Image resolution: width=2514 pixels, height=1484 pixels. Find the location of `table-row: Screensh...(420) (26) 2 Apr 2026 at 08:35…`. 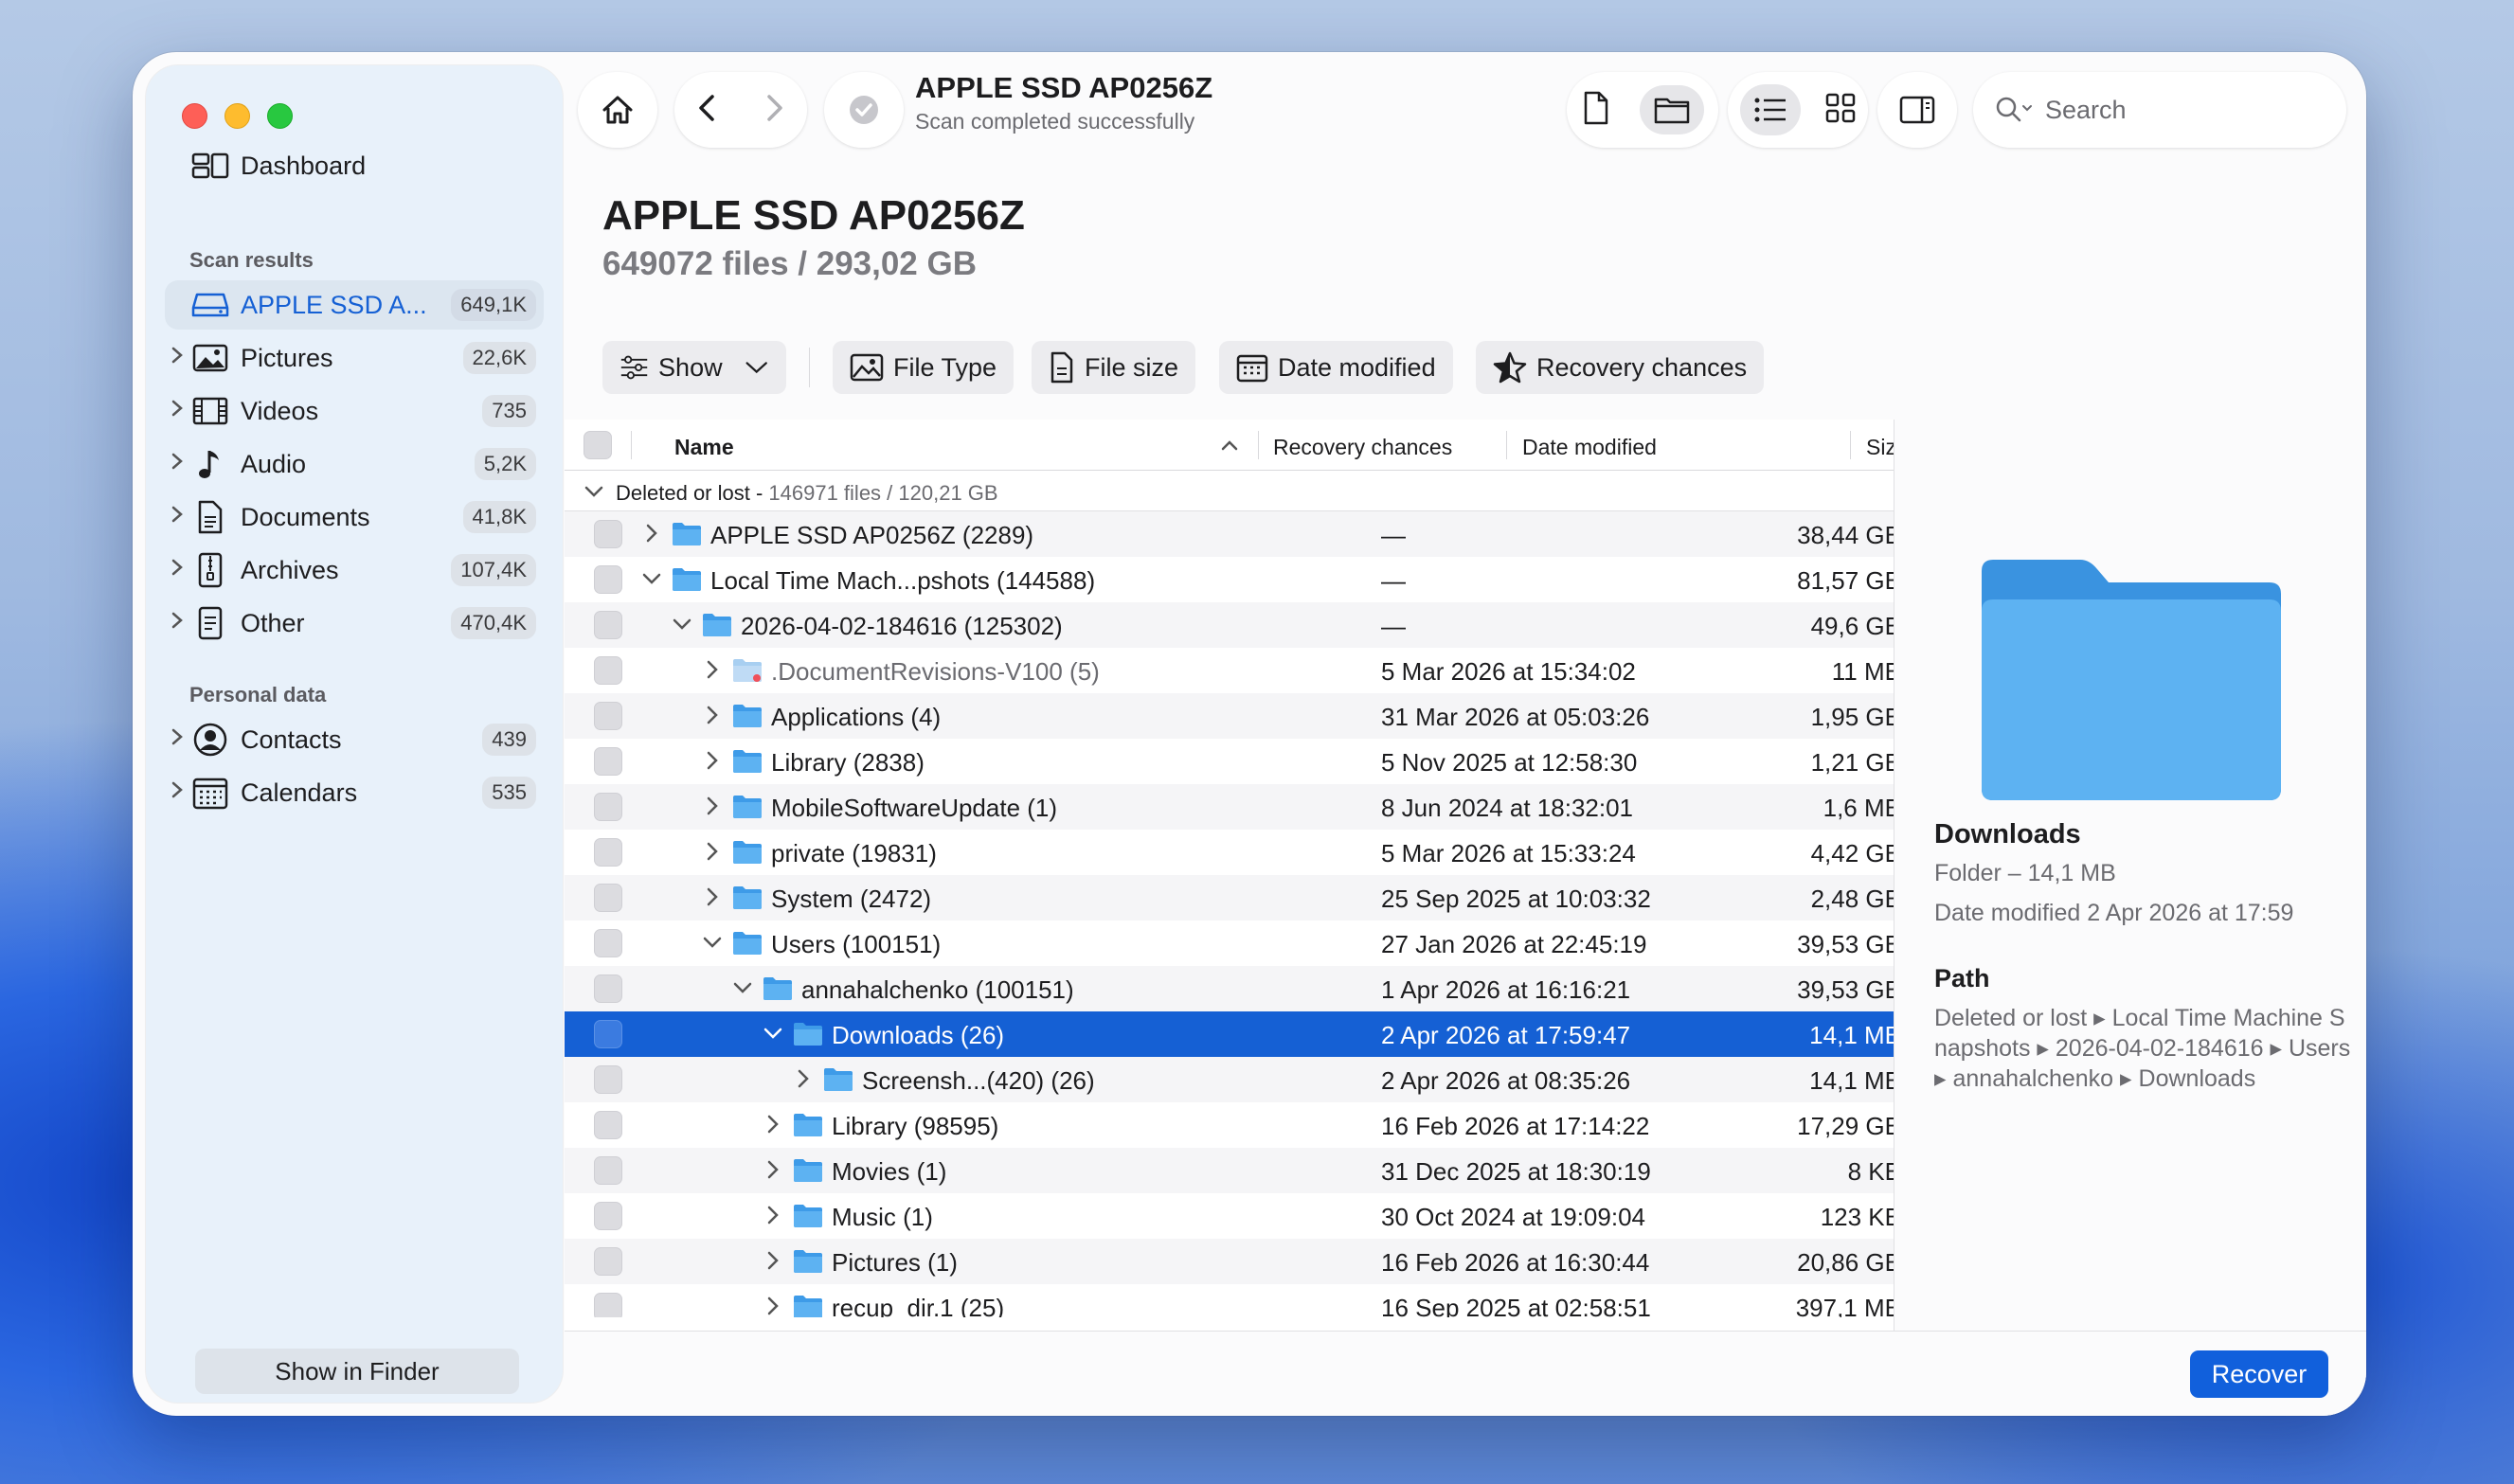

table-row: Screensh...(420) (26) 2 Apr 2026 at 08:35… is located at coordinates (1229, 1079).